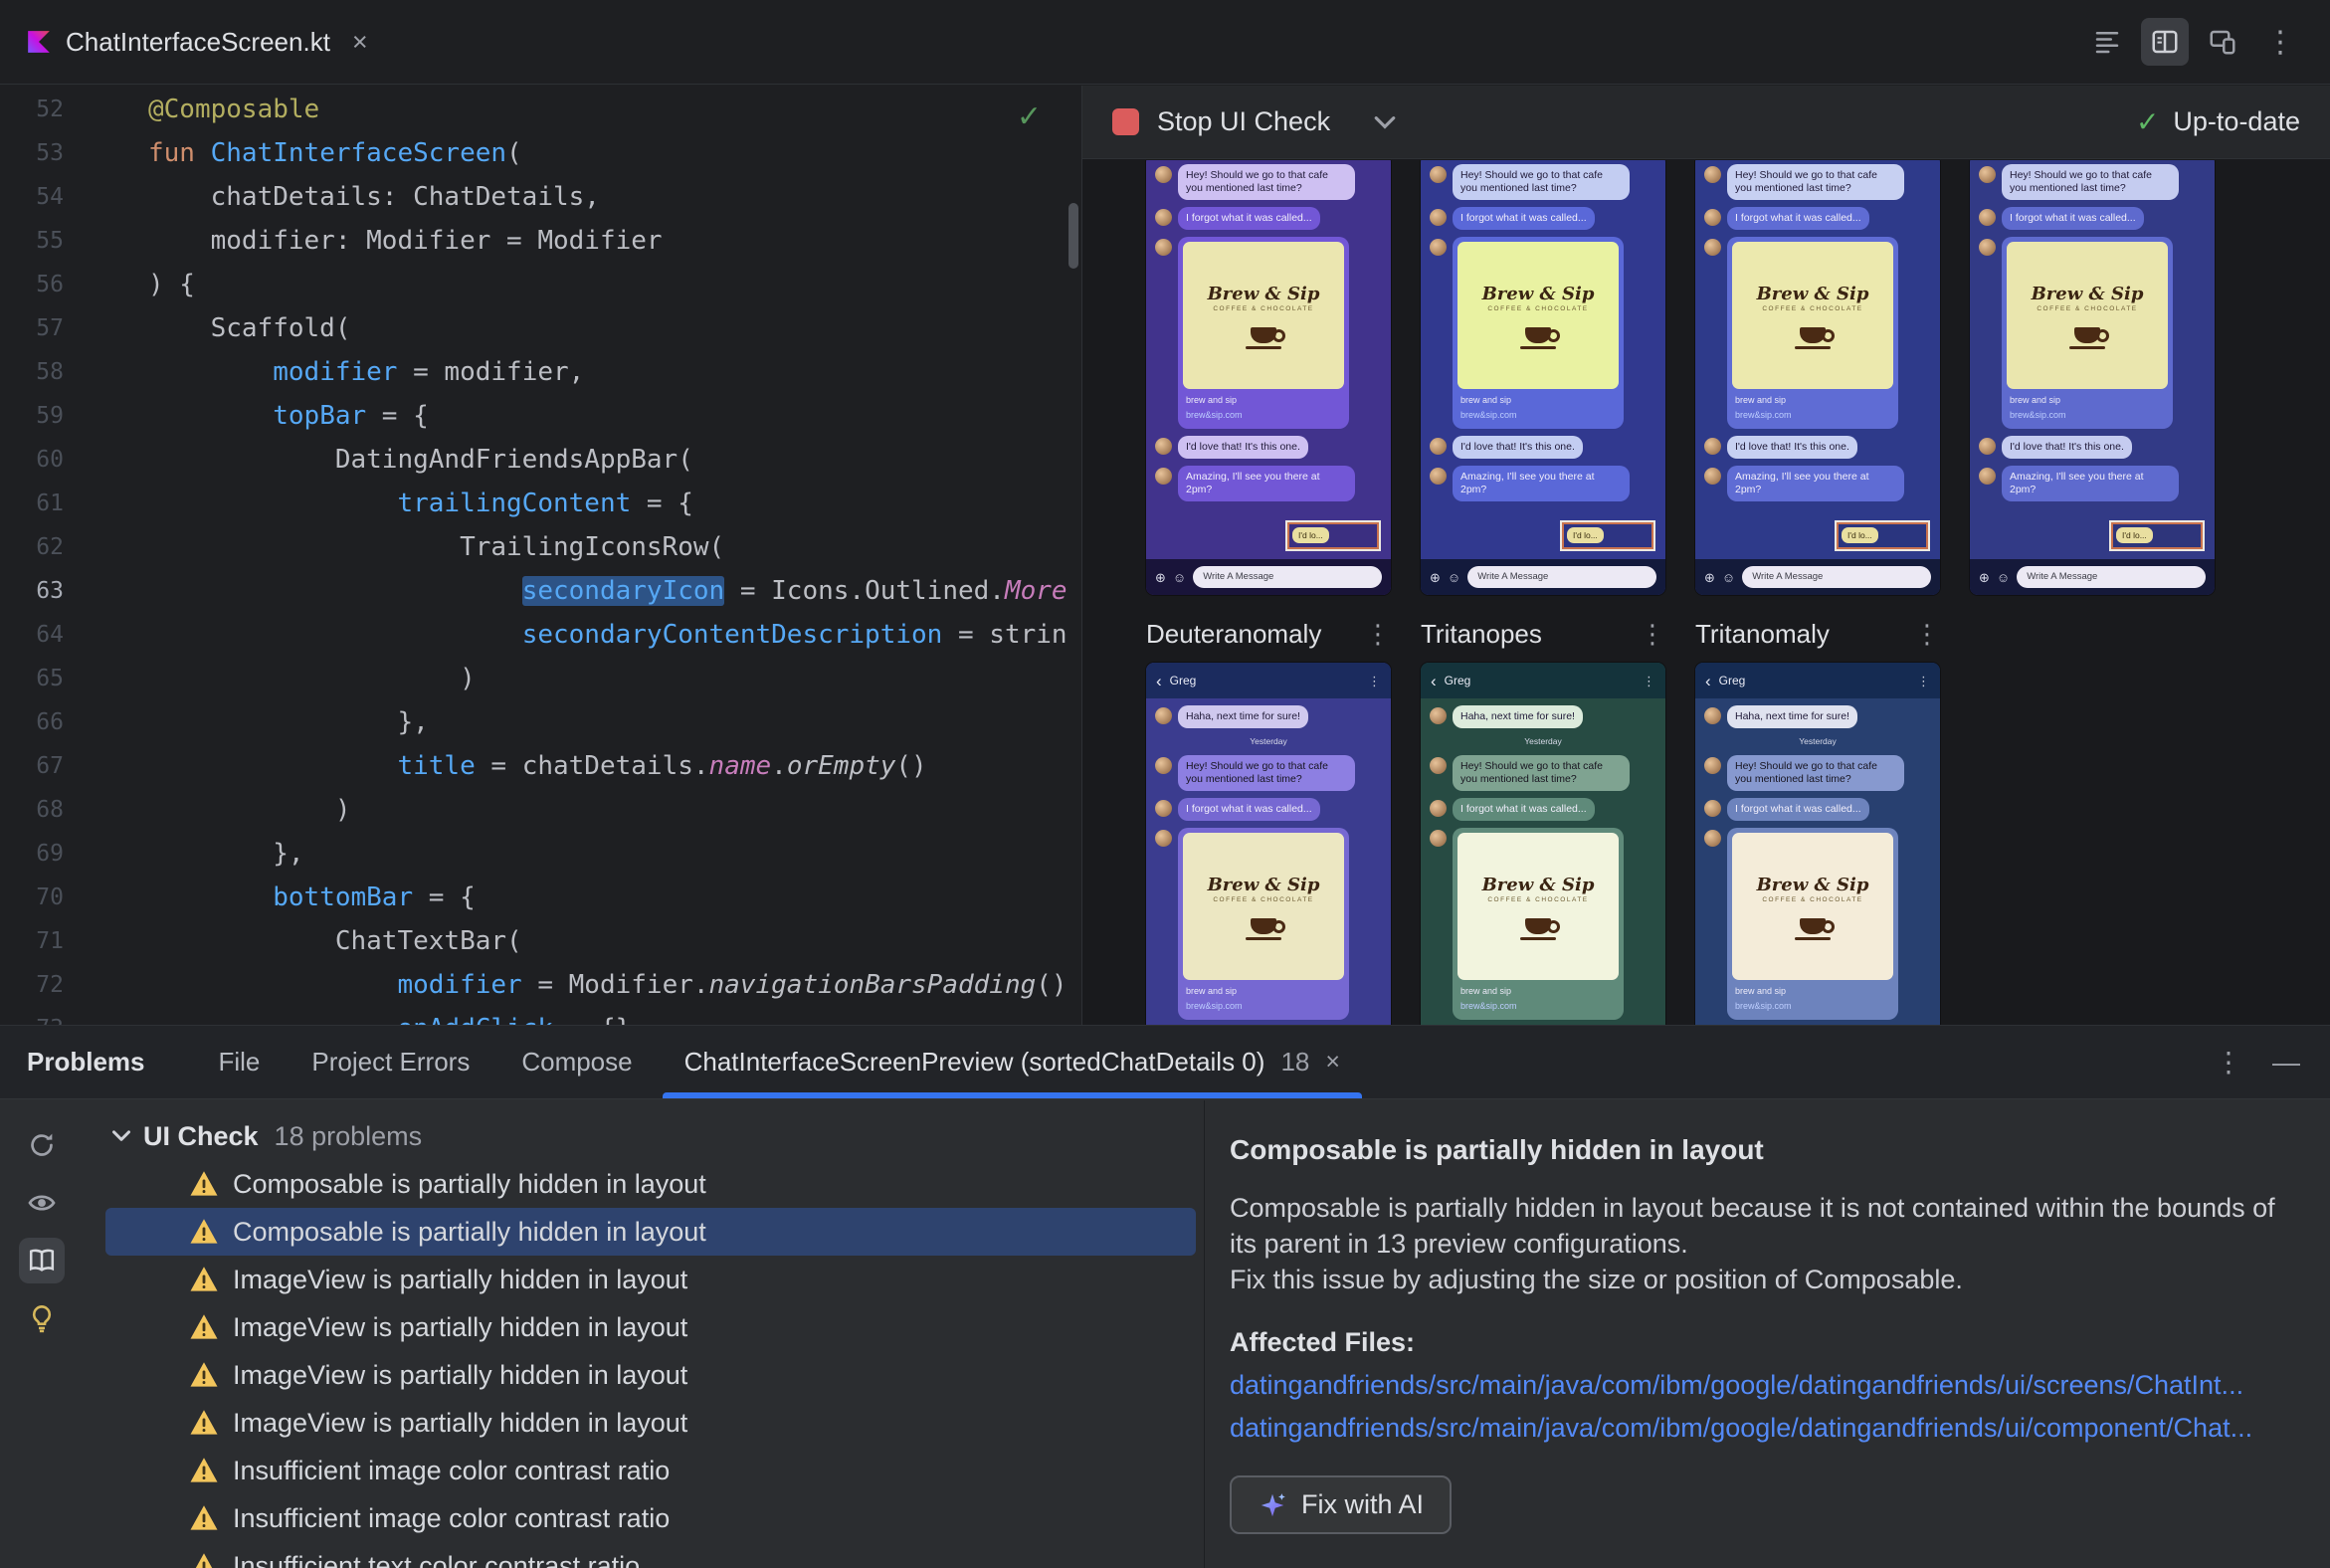 The width and height of the screenshot is (2330, 1568). What do you see at coordinates (32, 460) in the screenshot?
I see `line-number: 60` at bounding box center [32, 460].